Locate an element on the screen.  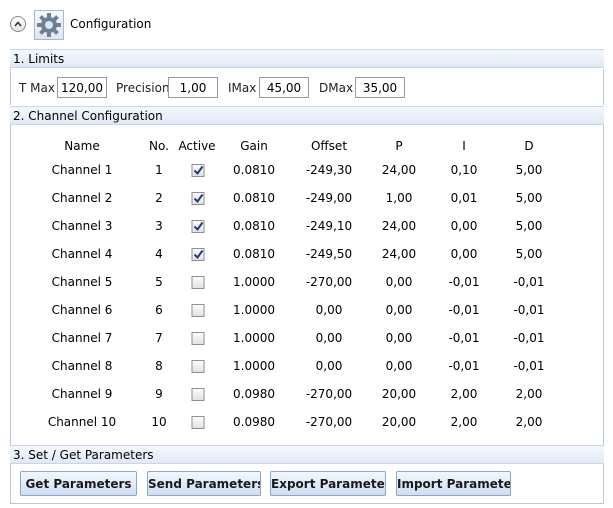
col-header-name: Name is located at coordinates (82, 146).